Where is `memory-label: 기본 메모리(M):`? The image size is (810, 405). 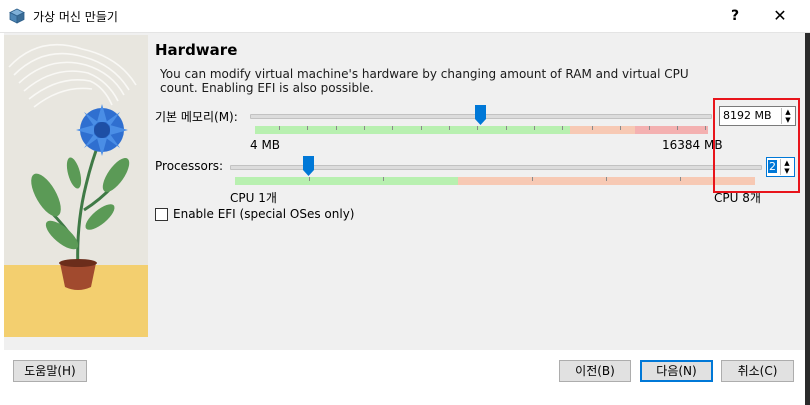
memory-label: 기본 메모리(M): is located at coordinates (196, 117).